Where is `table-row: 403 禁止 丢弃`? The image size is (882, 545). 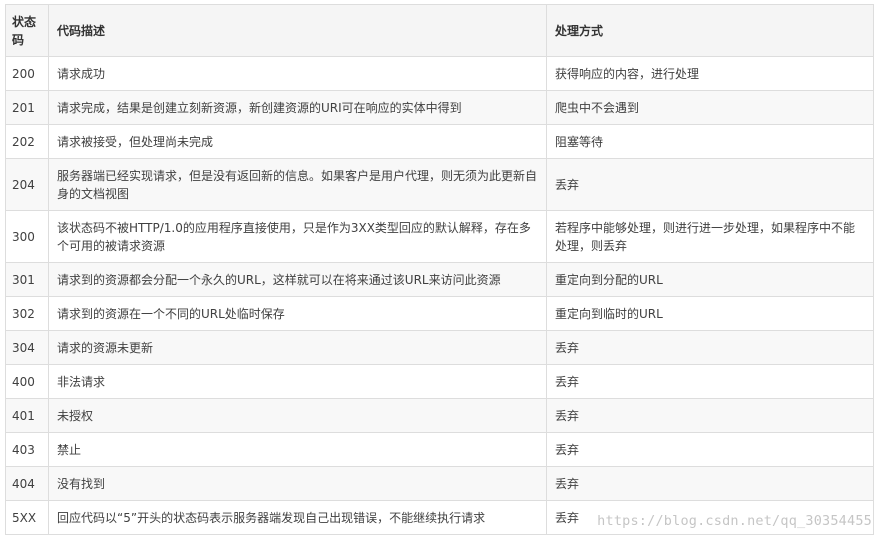
table-row: 403 禁止 丢弃 is located at coordinates (439, 449).